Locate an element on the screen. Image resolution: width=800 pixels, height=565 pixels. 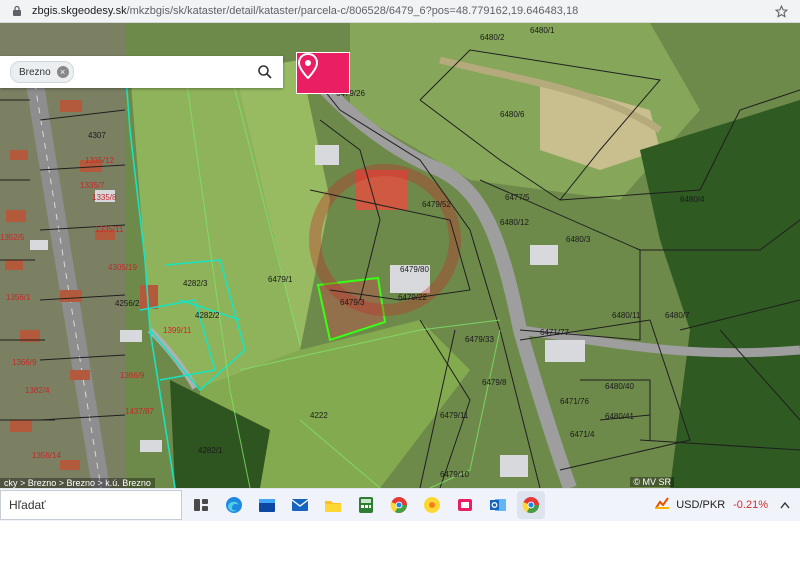
app-icon is located at coordinates (465, 505).